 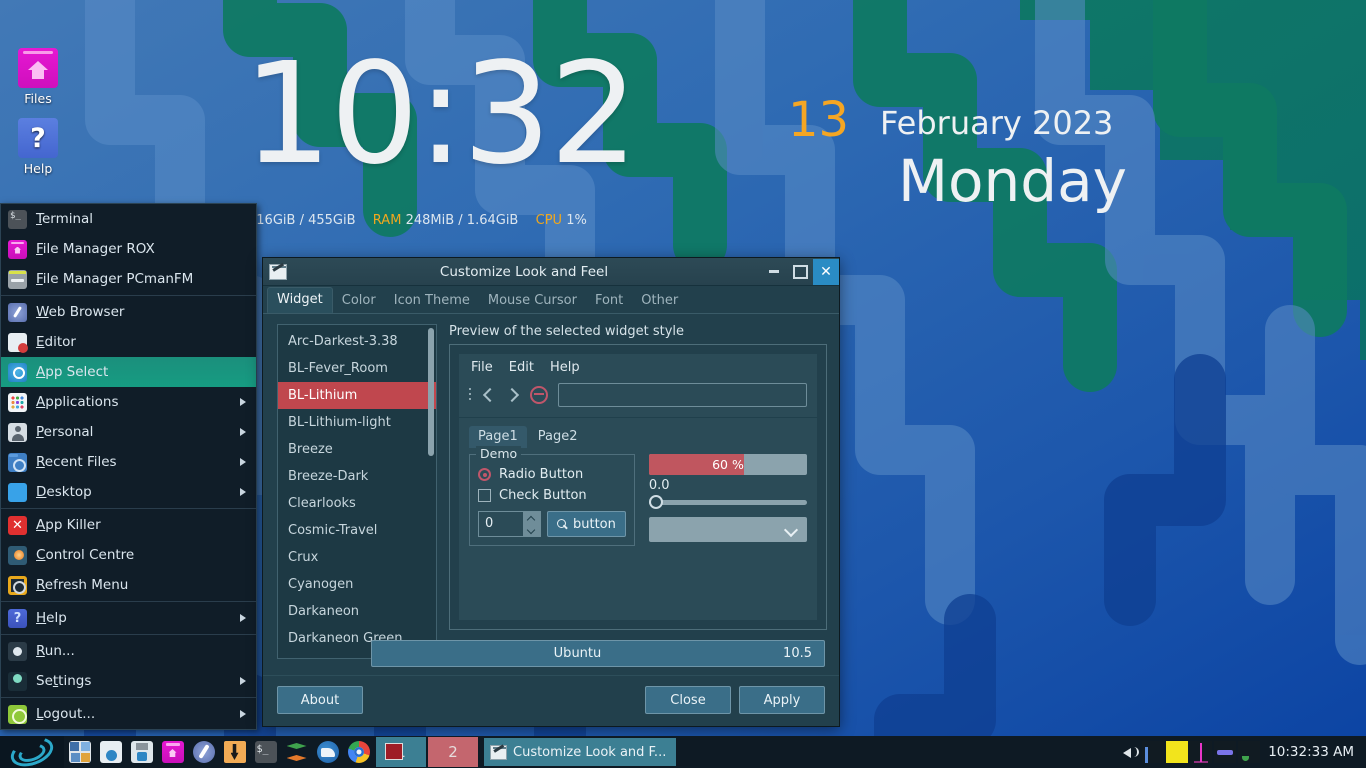 What do you see at coordinates (782, 700) in the screenshot?
I see `apply-button: Apply` at bounding box center [782, 700].